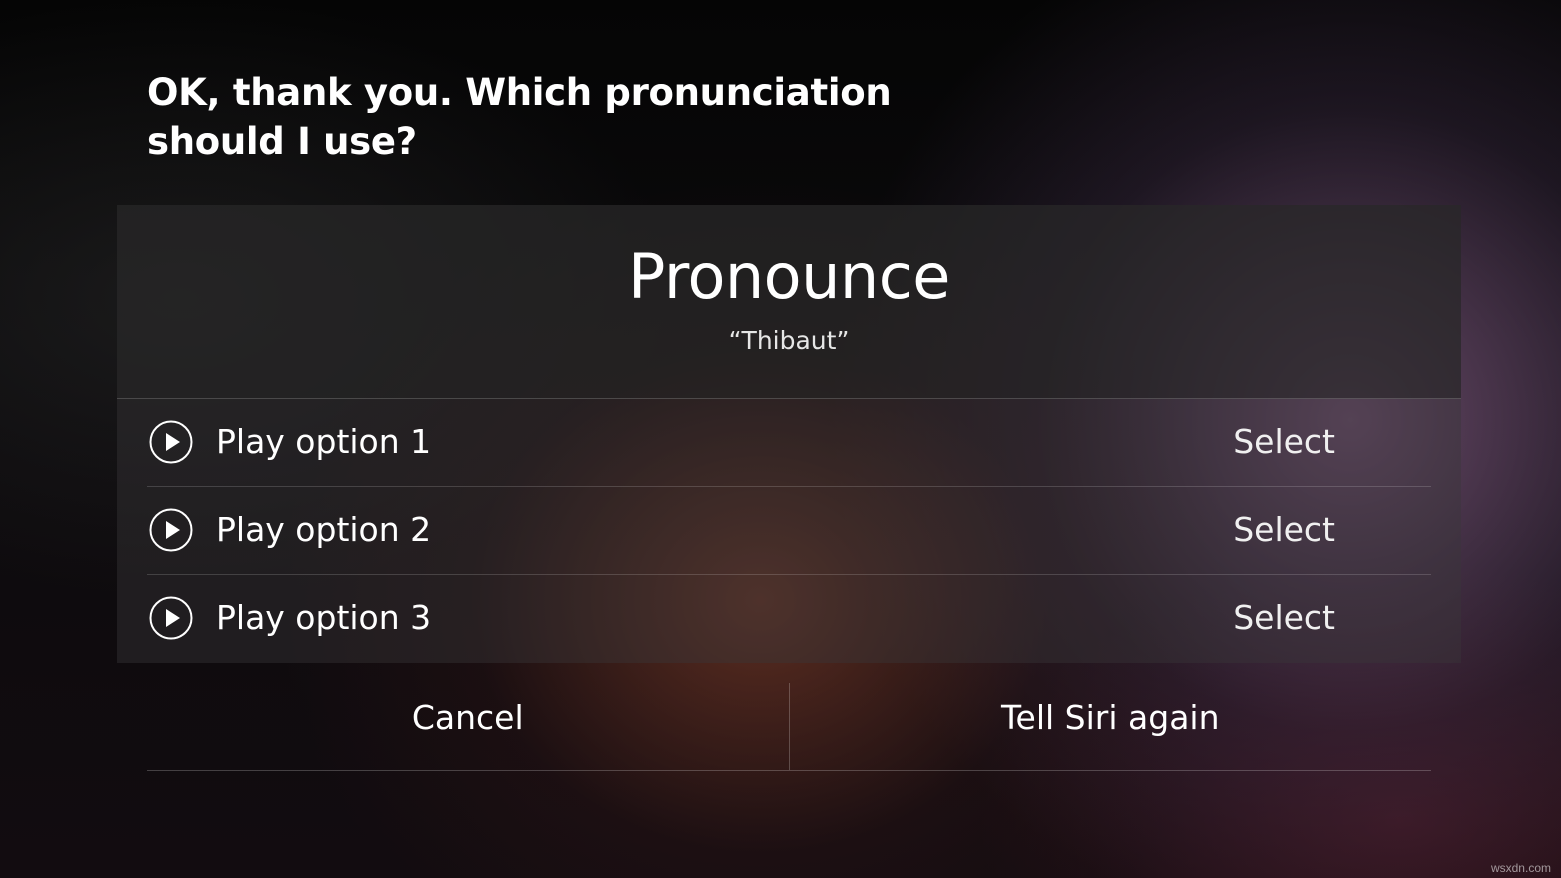 The height and width of the screenshot is (878, 1561). Describe the element at coordinates (789, 443) in the screenshot. I see `option-row-1: Play option 1 Select` at that location.